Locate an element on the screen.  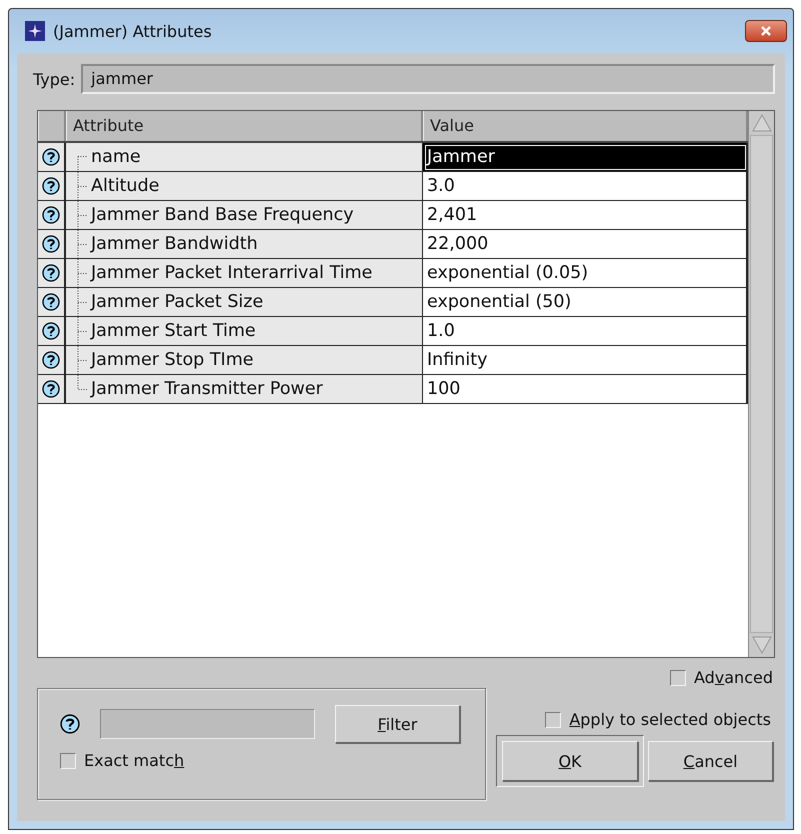
value-cell: Jammer is located at coordinates (585, 157).